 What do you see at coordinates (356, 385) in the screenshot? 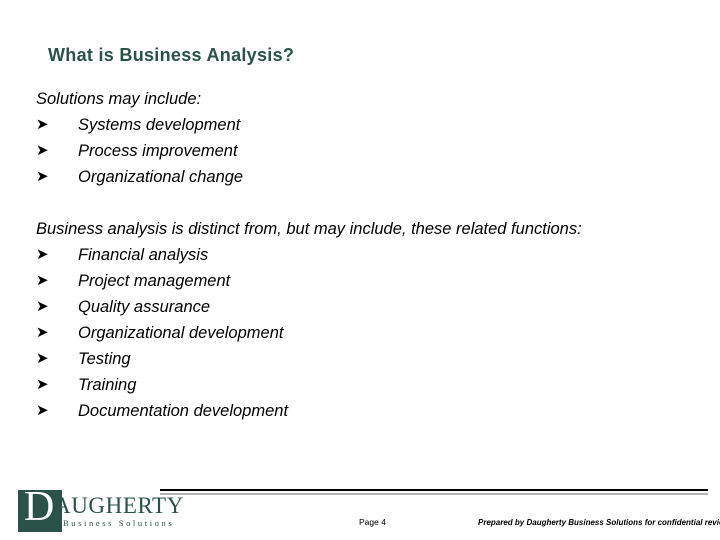
I see `list-item: ➤ Training` at bounding box center [356, 385].